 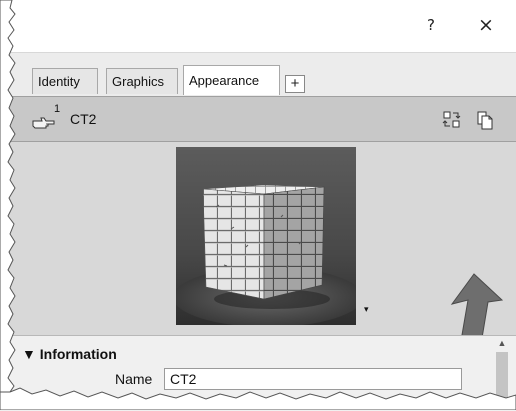 What do you see at coordinates (486, 25) in the screenshot?
I see `close-button: ×` at bounding box center [486, 25].